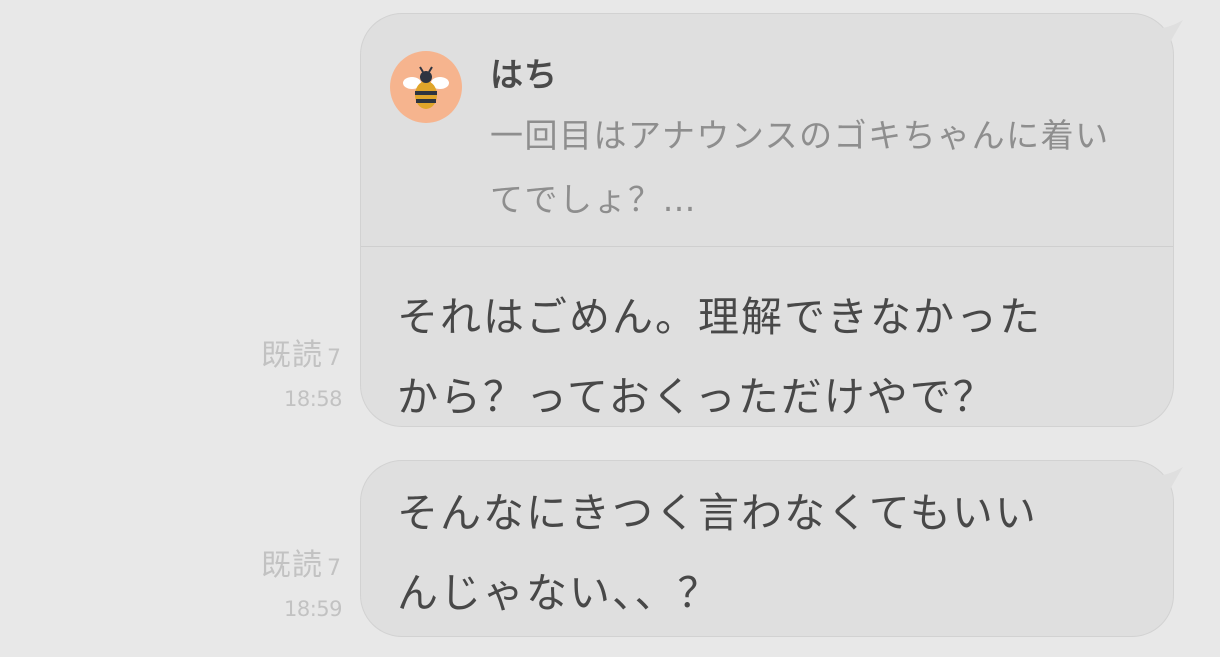 This screenshot has width=1220, height=657. What do you see at coordinates (313, 609) in the screenshot?
I see `message-time: 18:59` at bounding box center [313, 609].